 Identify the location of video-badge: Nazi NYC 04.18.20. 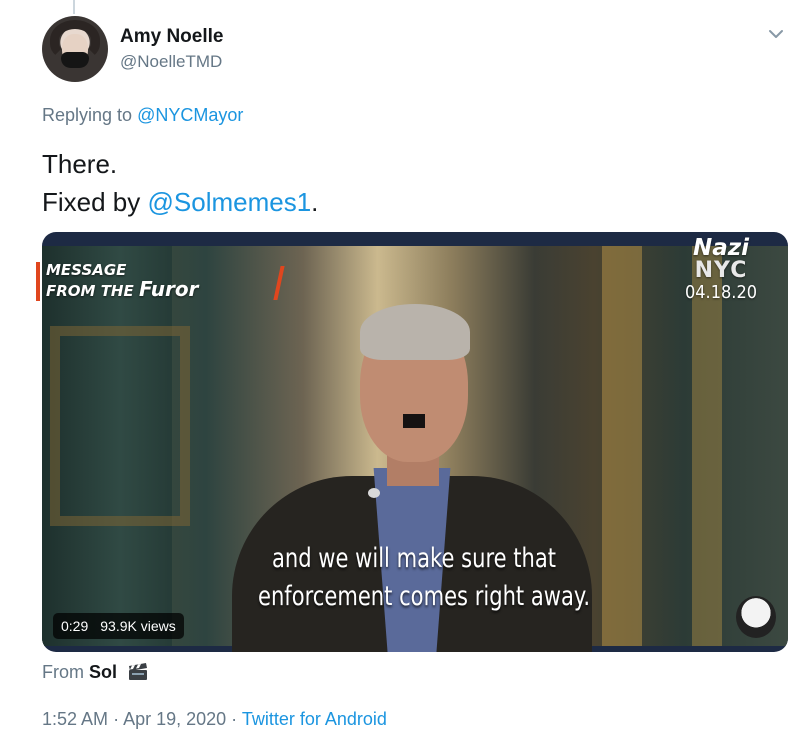
(721, 270).